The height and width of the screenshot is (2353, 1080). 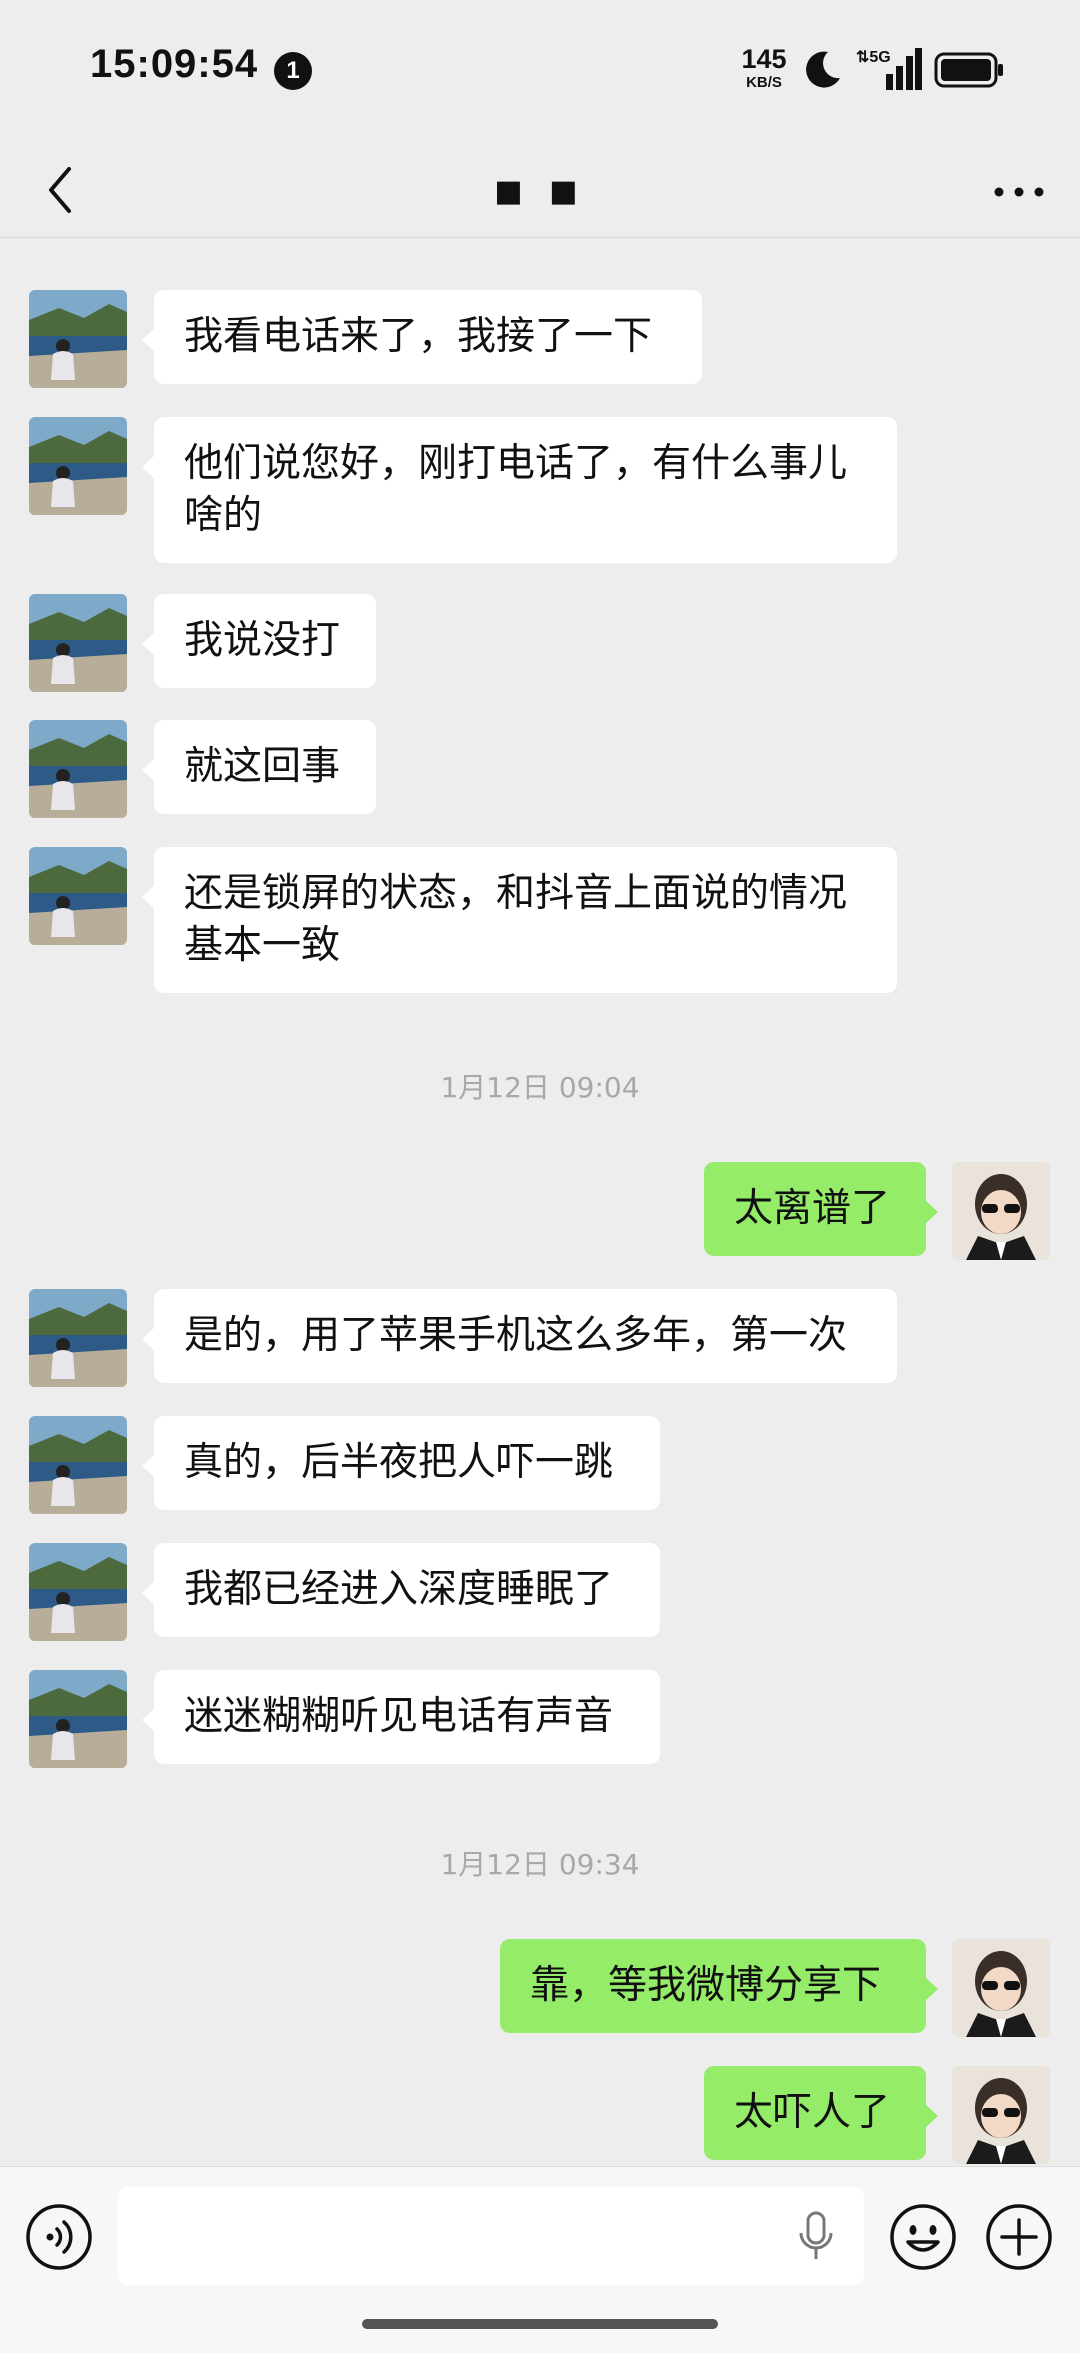 What do you see at coordinates (764, 82) in the screenshot?
I see `network-speed-unit: KB/S` at bounding box center [764, 82].